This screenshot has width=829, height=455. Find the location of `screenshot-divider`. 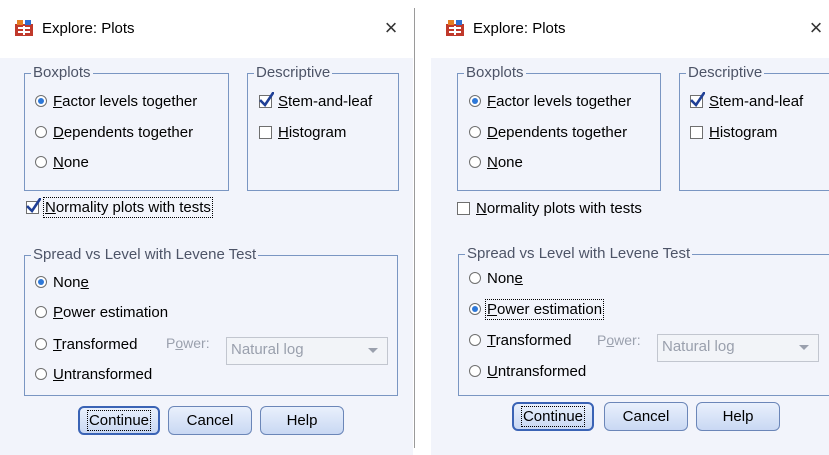

screenshot-divider is located at coordinates (422, 227).